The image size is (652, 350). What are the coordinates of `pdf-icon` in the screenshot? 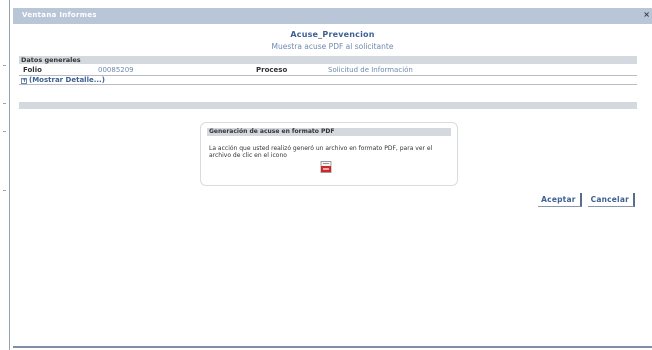 It's located at (326, 167).